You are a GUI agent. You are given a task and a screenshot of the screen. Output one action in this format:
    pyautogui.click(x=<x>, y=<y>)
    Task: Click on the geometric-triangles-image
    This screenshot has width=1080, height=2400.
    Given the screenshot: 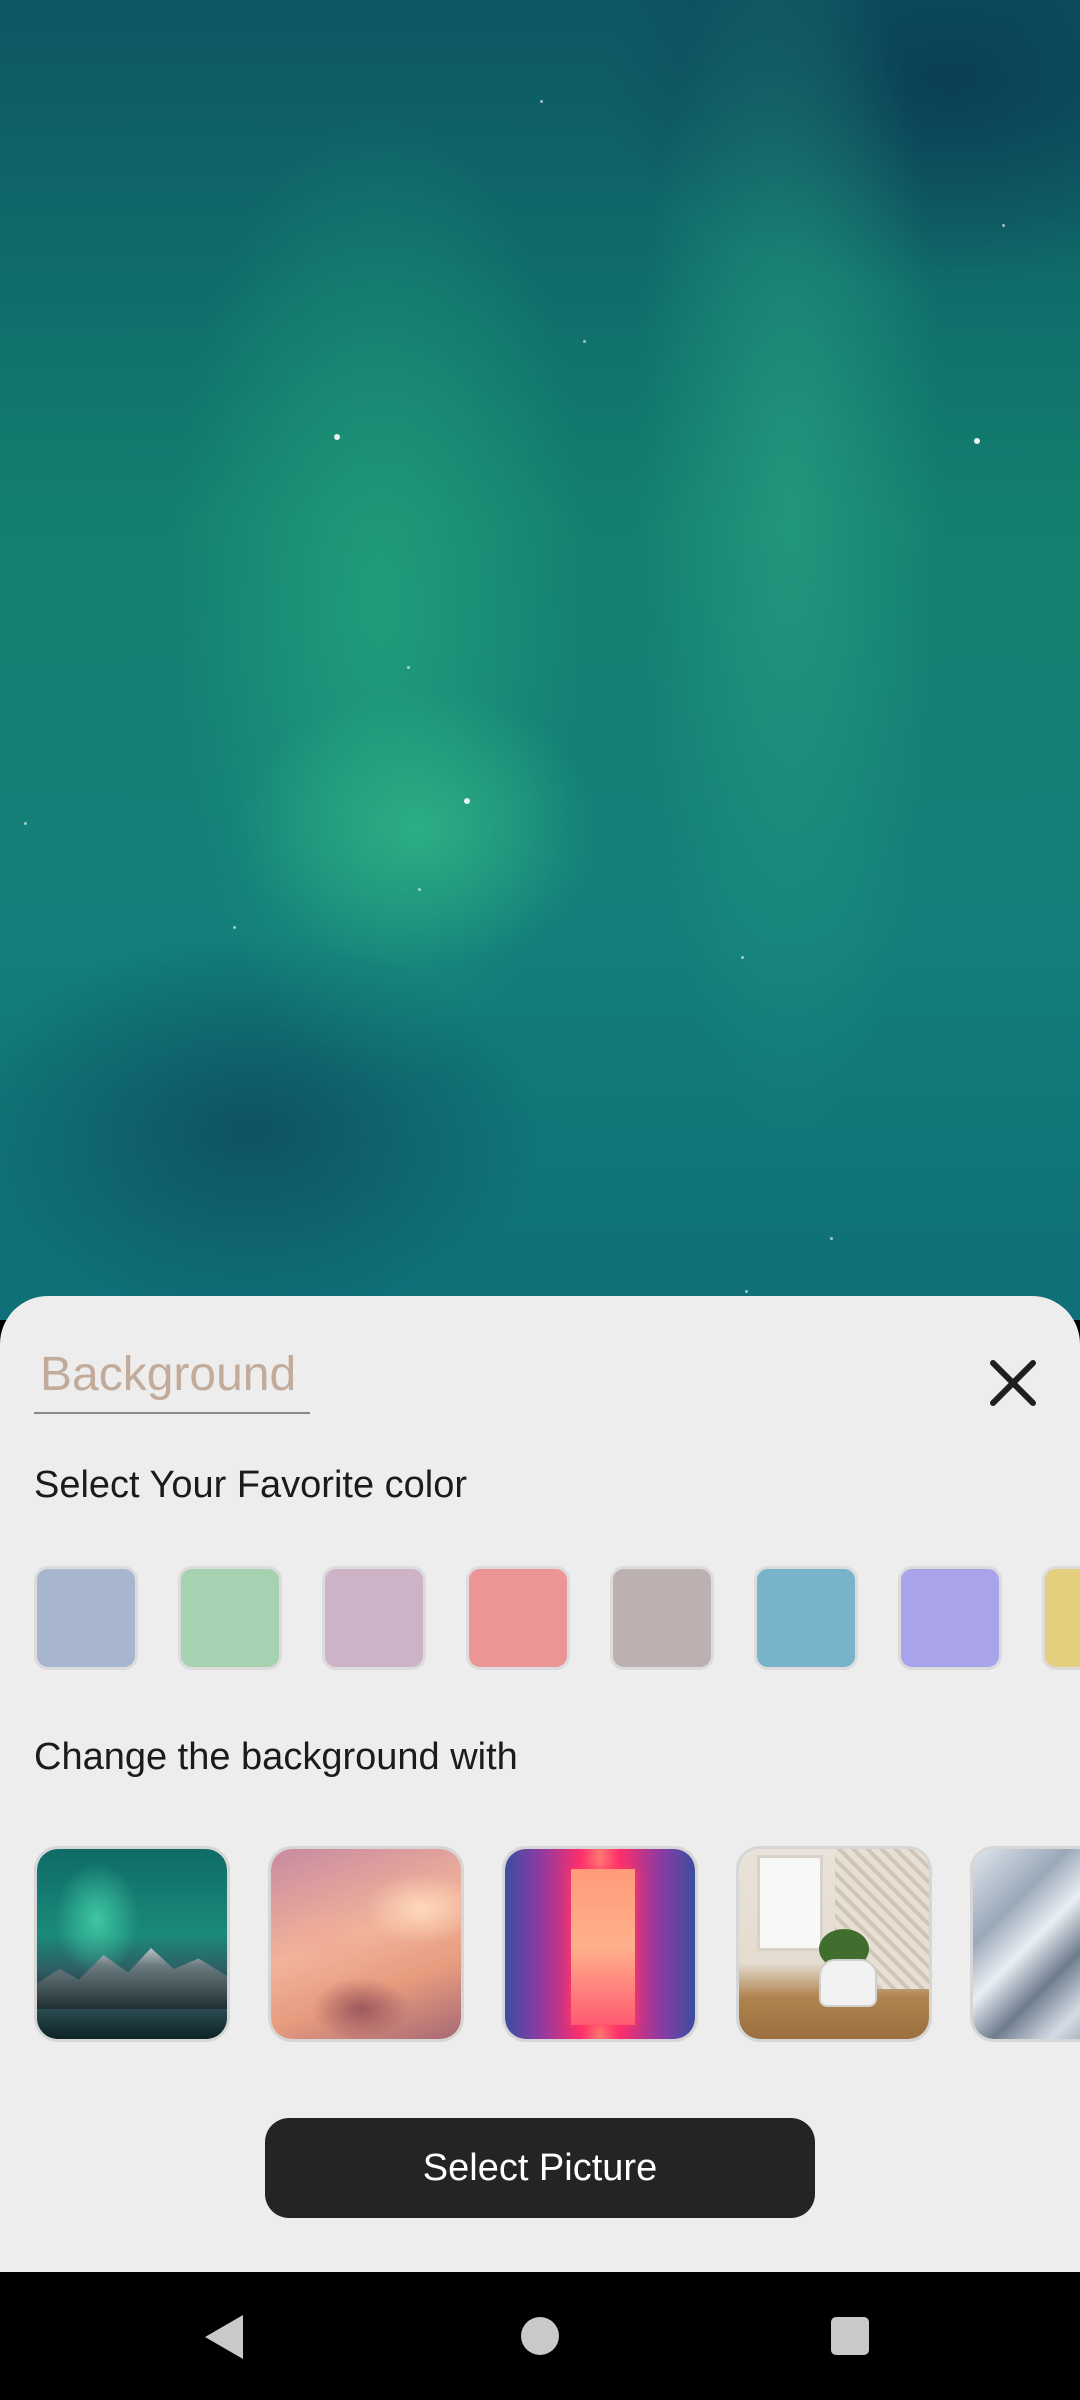 What is the action you would take?
    pyautogui.click(x=1026, y=1944)
    